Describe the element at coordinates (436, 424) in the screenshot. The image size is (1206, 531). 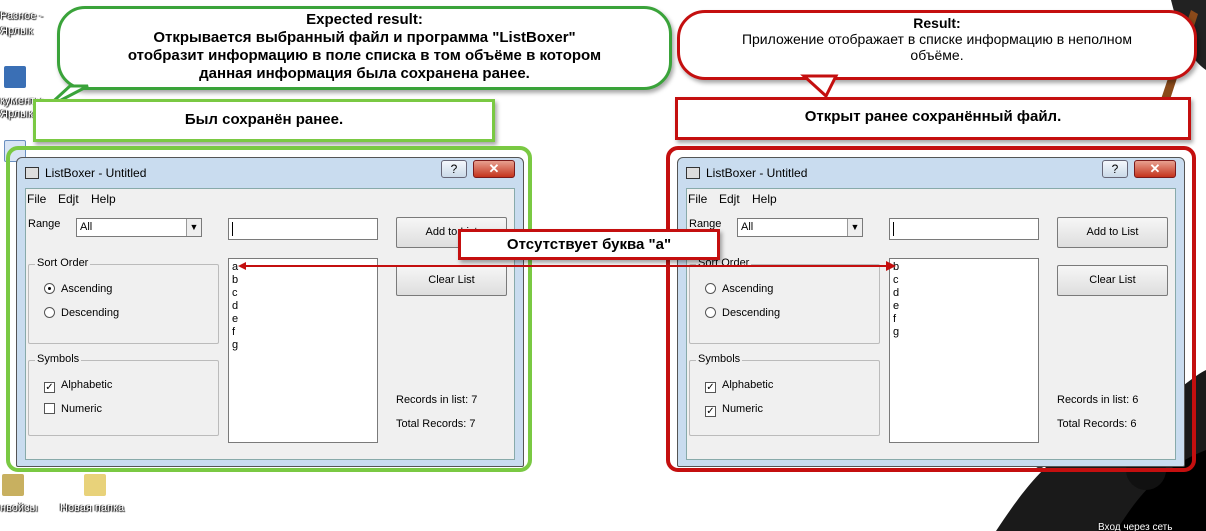
I see `total-records: Total Records: 7` at that location.